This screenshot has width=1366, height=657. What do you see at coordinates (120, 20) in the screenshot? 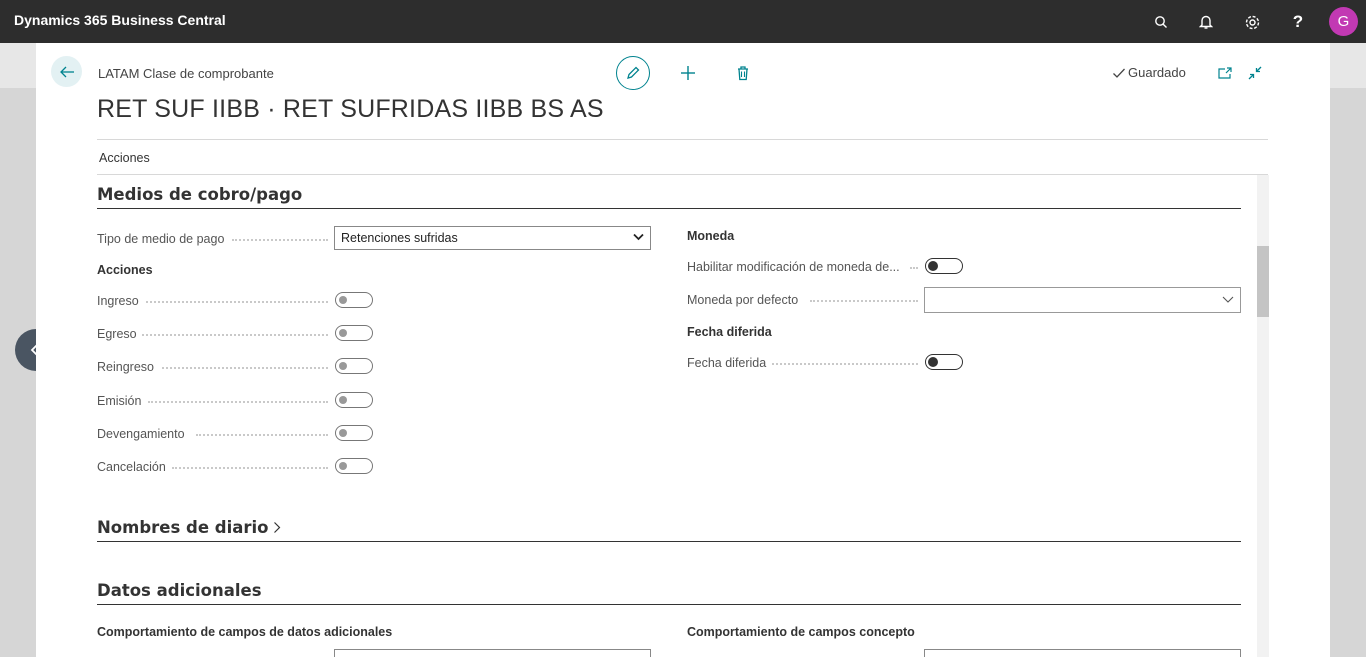
I see `app-title: Dynamics 365 Business Central` at bounding box center [120, 20].